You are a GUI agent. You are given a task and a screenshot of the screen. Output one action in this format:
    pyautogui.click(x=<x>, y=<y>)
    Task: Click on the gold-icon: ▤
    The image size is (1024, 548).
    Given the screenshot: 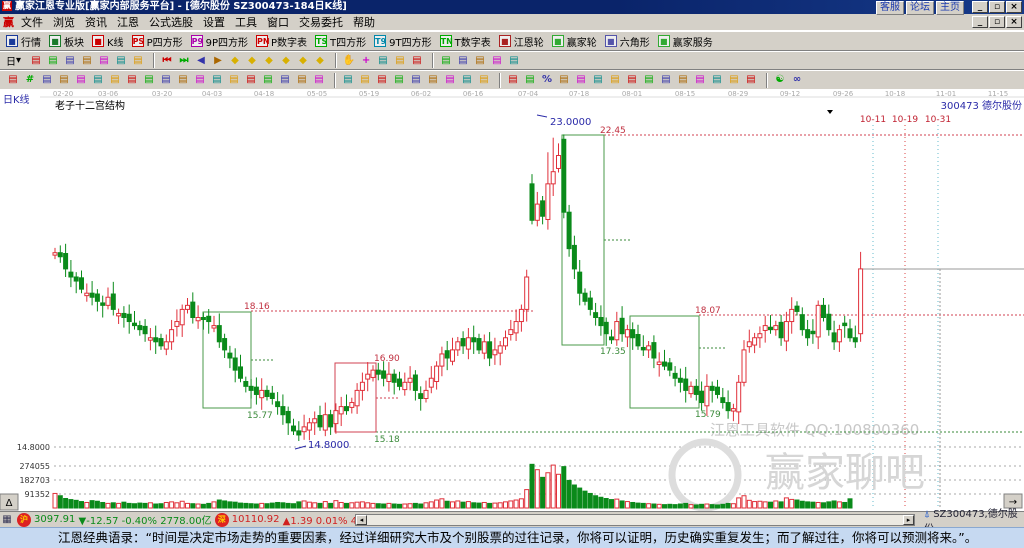 What is the action you would take?
    pyautogui.click(x=47, y=80)
    